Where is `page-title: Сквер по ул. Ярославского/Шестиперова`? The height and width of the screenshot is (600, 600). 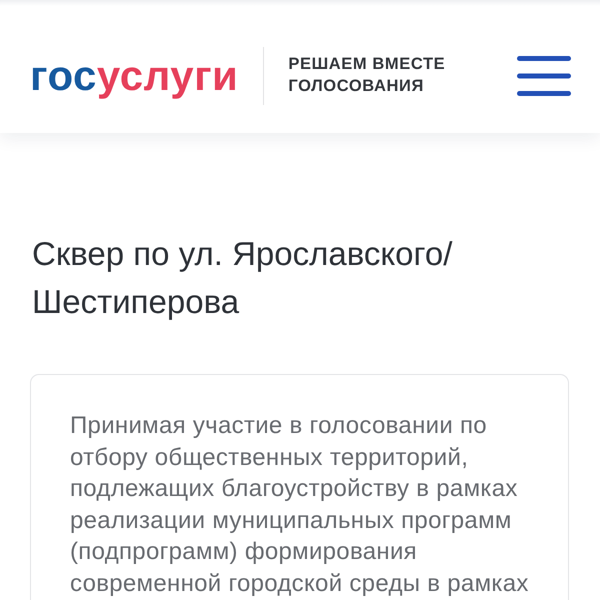 page-title: Сквер по ул. Ярославского/Шестиперова is located at coordinates (243, 278).